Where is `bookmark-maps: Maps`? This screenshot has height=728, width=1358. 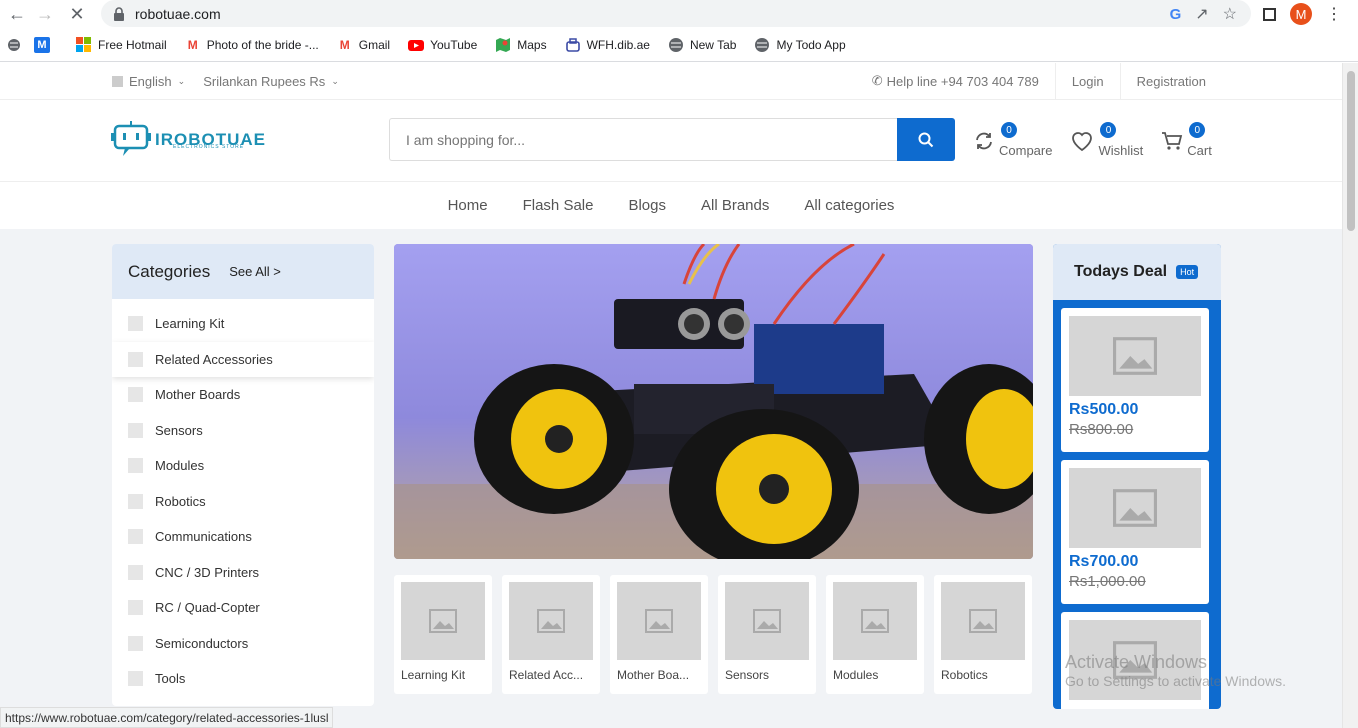
bookmark-maps: Maps is located at coordinates (521, 45).